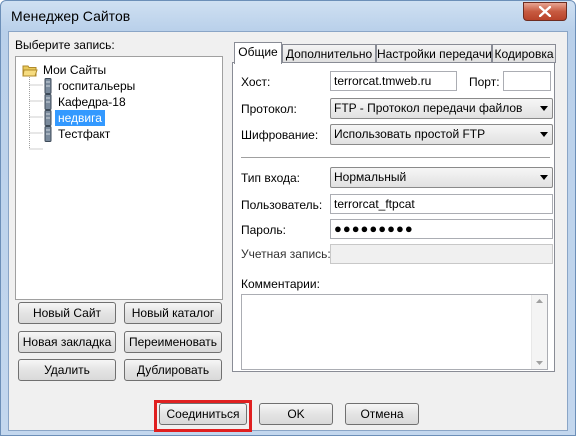 The image size is (576, 436). I want to click on comments-scrollbar, so click(539, 332).